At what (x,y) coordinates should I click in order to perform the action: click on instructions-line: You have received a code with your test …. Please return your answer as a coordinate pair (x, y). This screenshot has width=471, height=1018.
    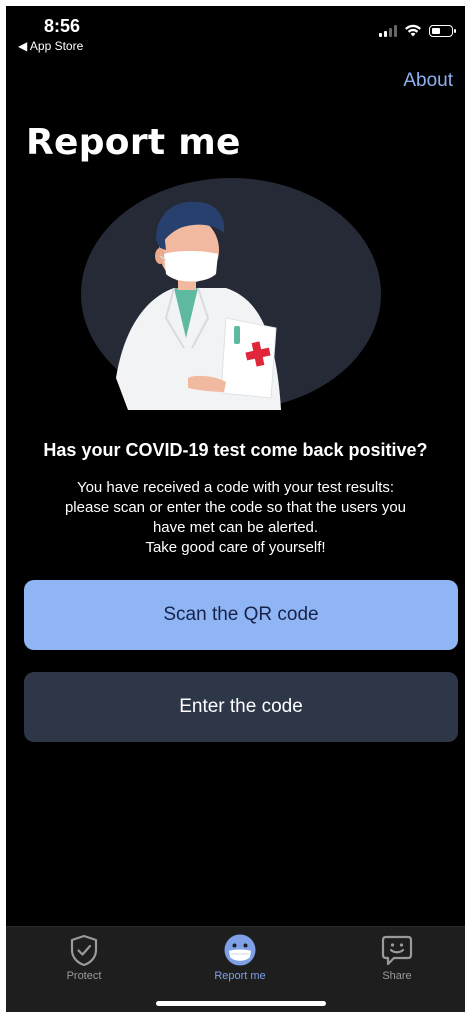
    Looking at the image, I should click on (235, 487).